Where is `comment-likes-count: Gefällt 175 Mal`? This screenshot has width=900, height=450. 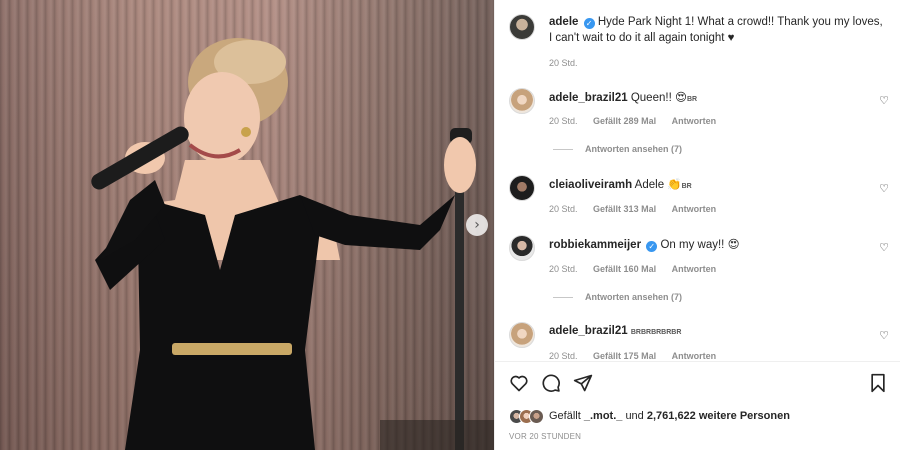 comment-likes-count: Gefällt 175 Mal is located at coordinates (624, 356).